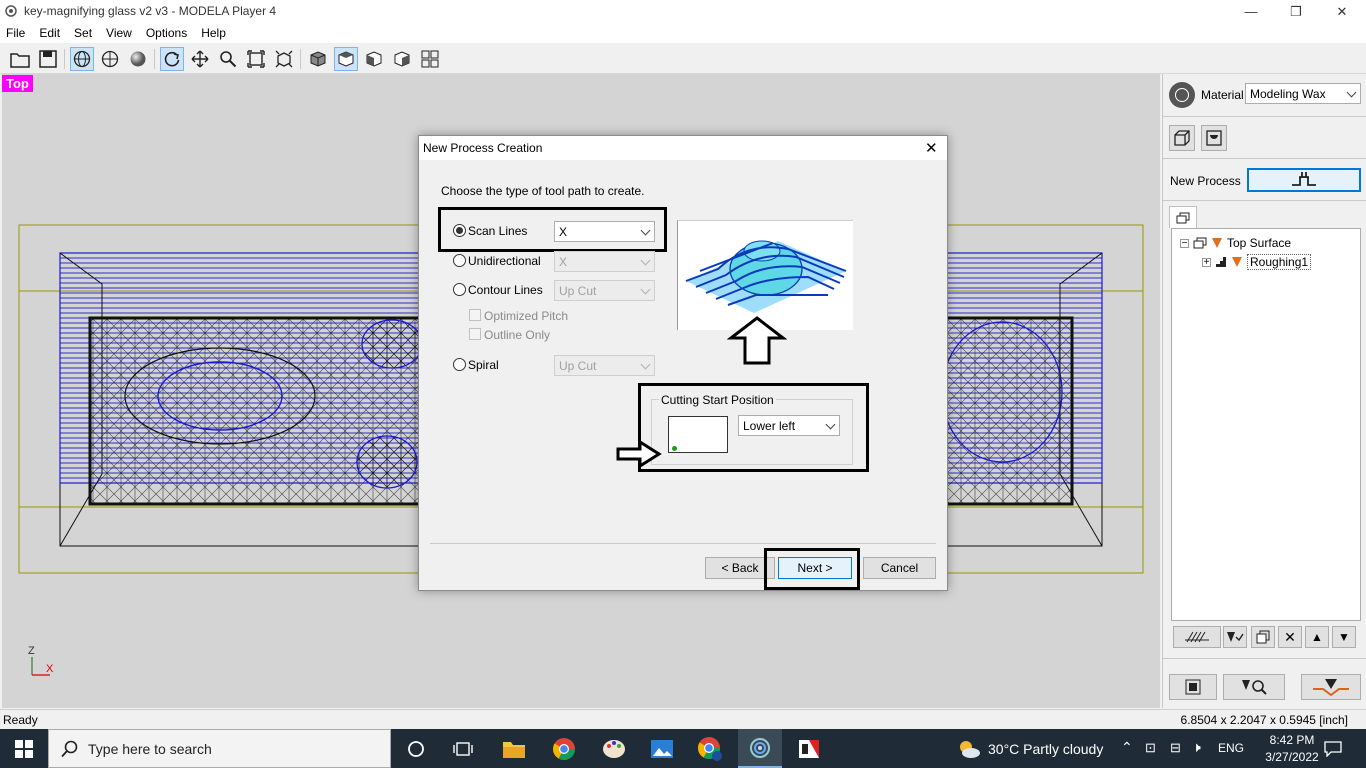 This screenshot has height=768, width=1366. What do you see at coordinates (1231, 748) in the screenshot?
I see `language-indicator: ENG` at bounding box center [1231, 748].